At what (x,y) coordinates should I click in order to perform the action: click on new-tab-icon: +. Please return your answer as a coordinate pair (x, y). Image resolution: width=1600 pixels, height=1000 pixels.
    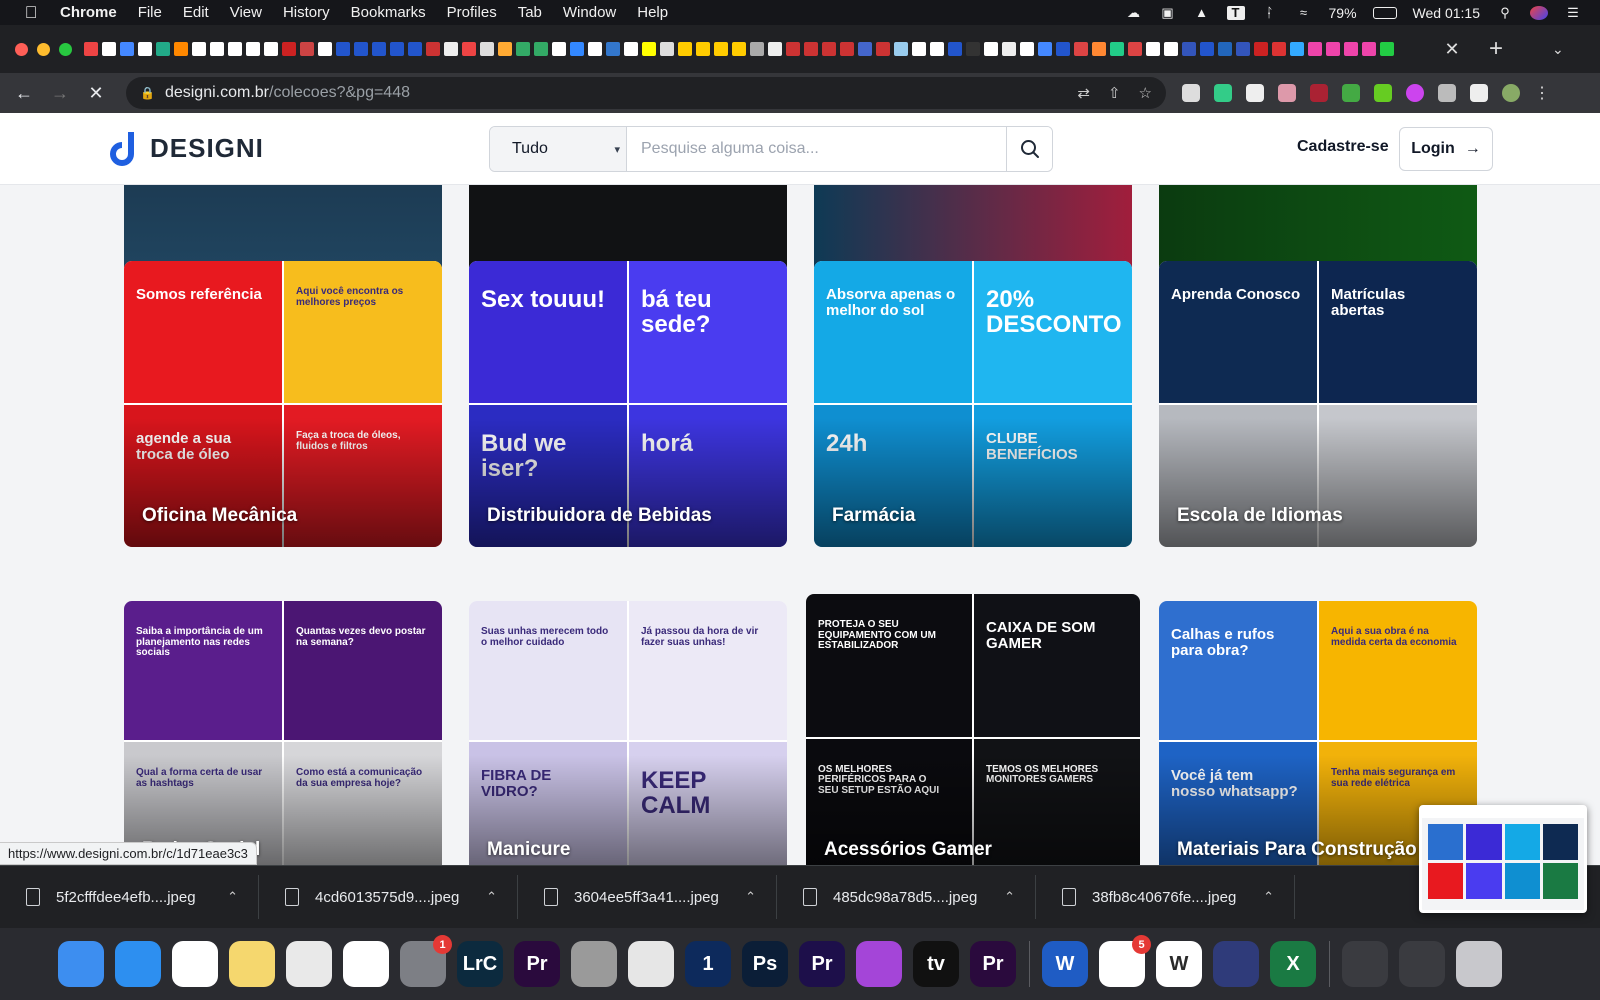
    Looking at the image, I should click on (1496, 49).